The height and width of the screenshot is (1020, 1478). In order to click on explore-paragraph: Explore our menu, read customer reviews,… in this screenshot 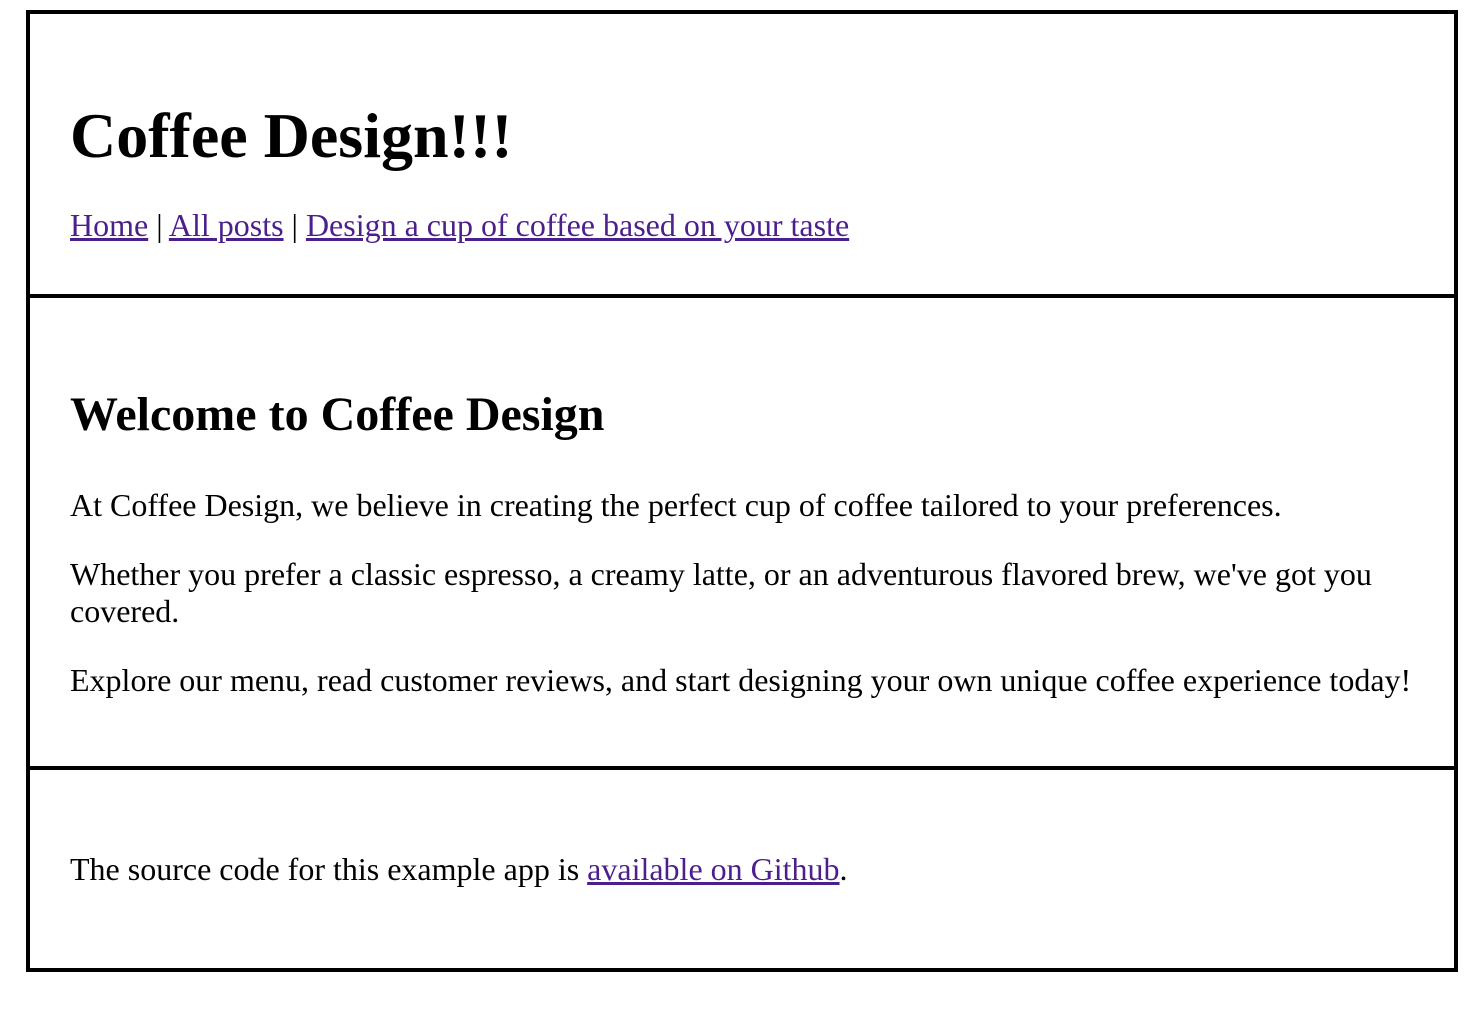, I will do `click(741, 680)`.